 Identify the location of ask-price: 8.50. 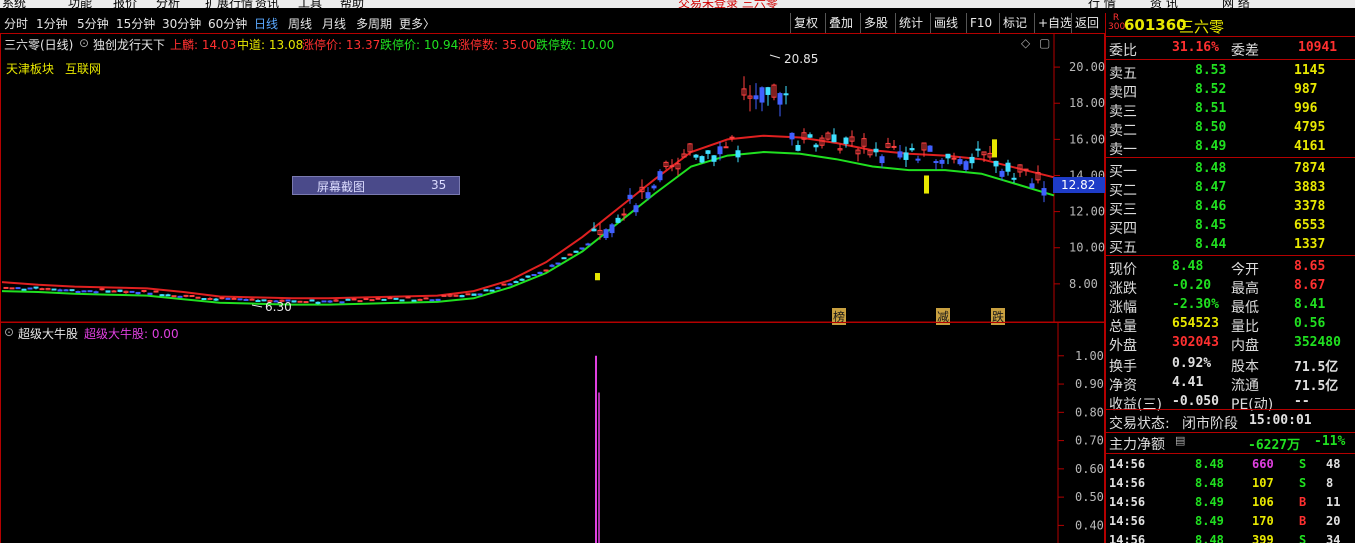
(1211, 127).